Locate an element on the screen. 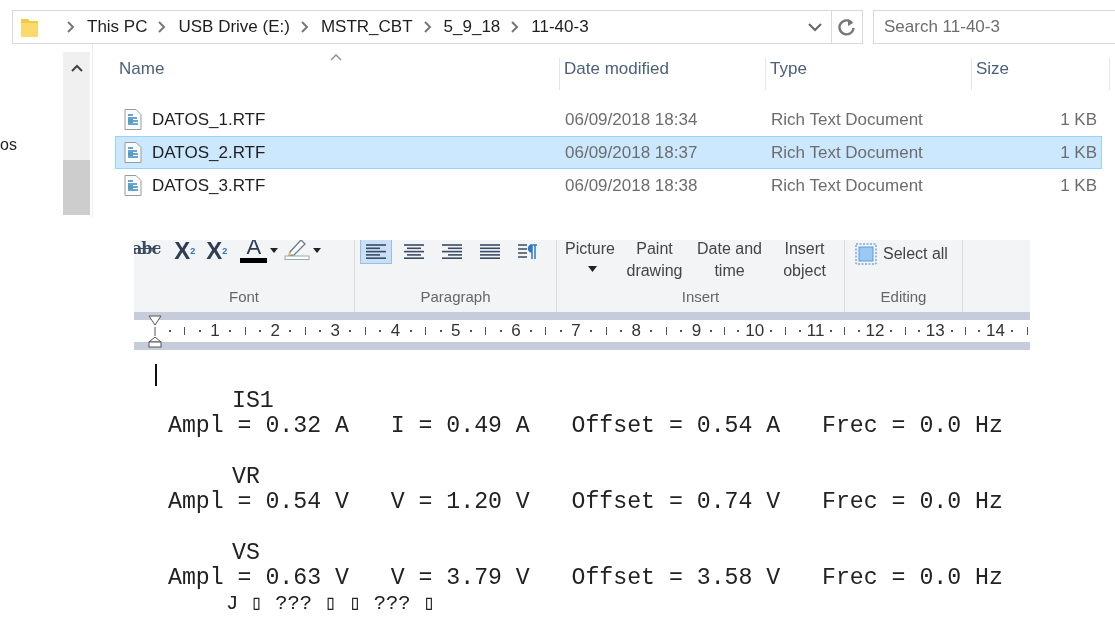  insert-button: Paint drawing is located at coordinates (654, 261).